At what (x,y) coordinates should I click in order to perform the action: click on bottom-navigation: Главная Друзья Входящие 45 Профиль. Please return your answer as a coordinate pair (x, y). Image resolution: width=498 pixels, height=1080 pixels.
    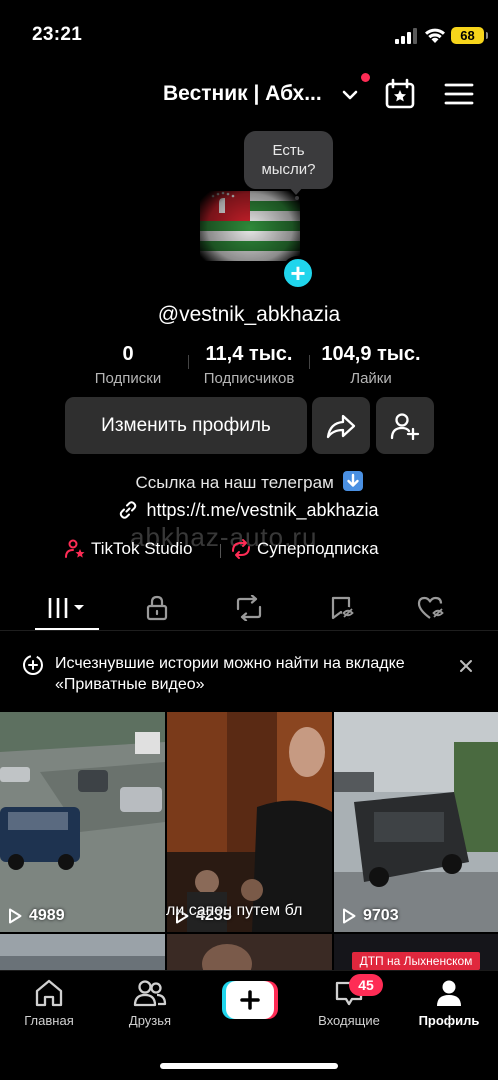
    Looking at the image, I should click on (249, 1025).